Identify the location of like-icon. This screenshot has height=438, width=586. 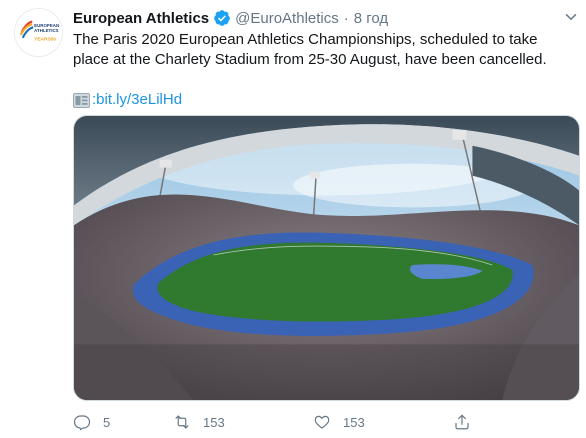
(322, 422).